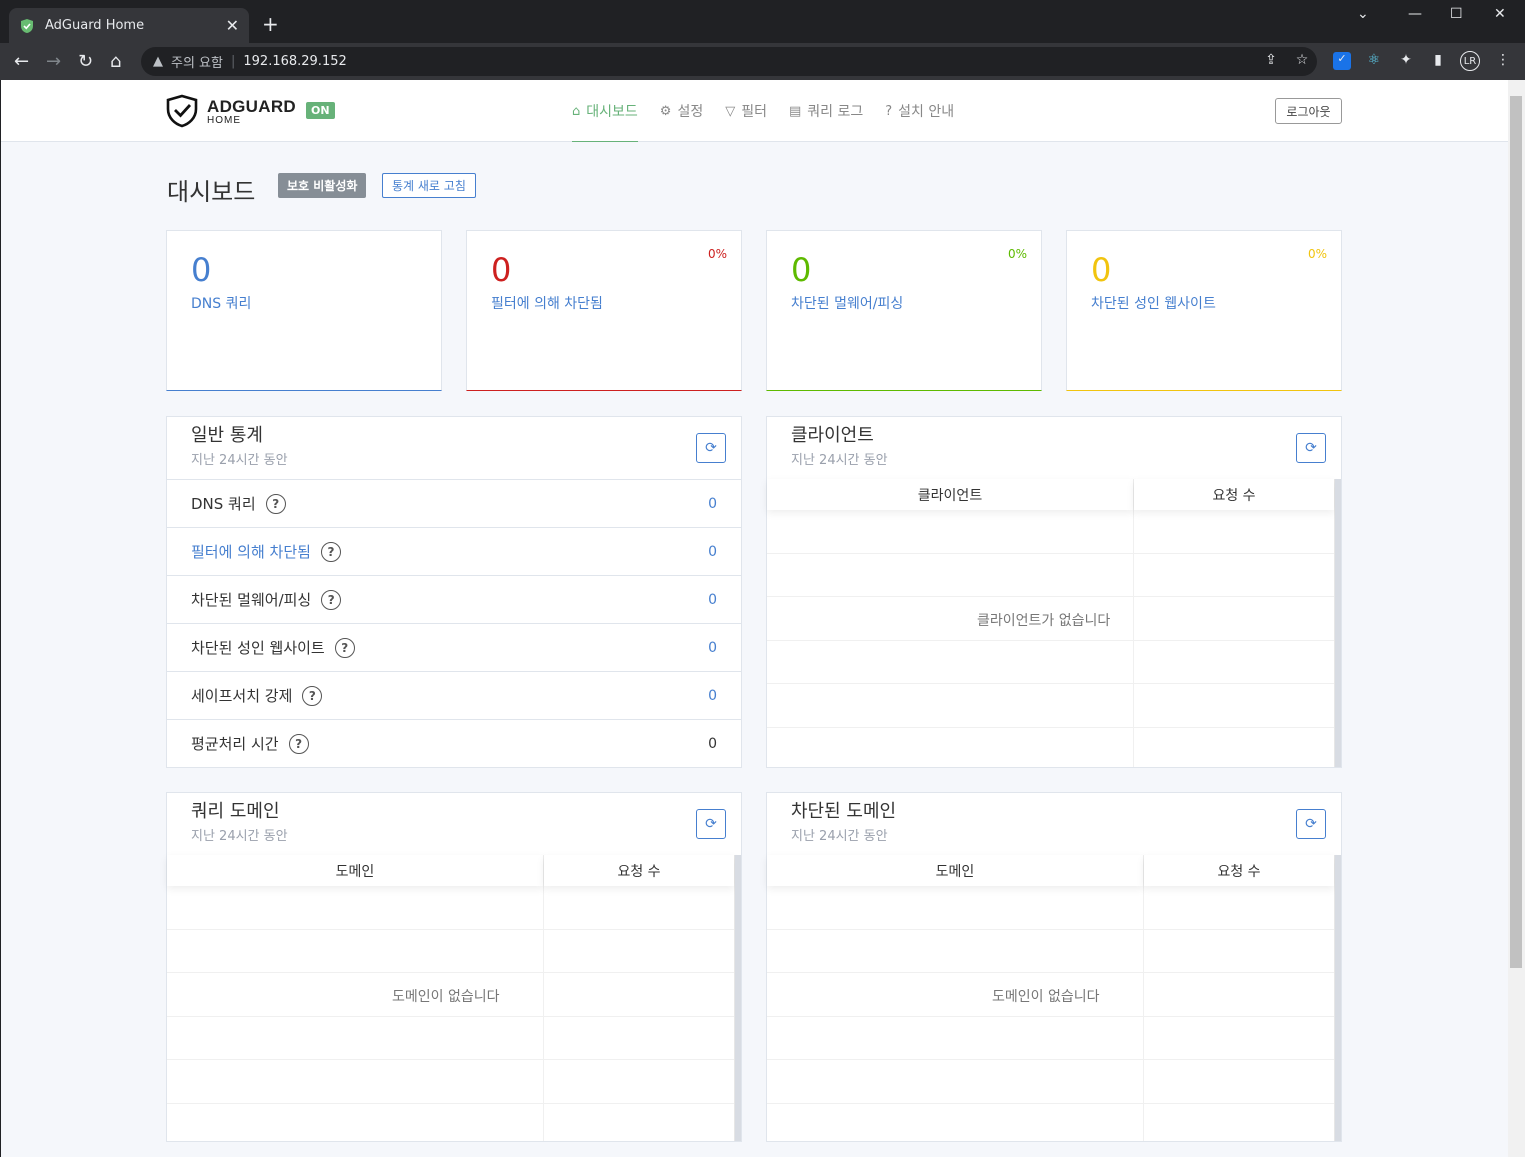  What do you see at coordinates (1415, 14) in the screenshot?
I see `minimize-icon: —` at bounding box center [1415, 14].